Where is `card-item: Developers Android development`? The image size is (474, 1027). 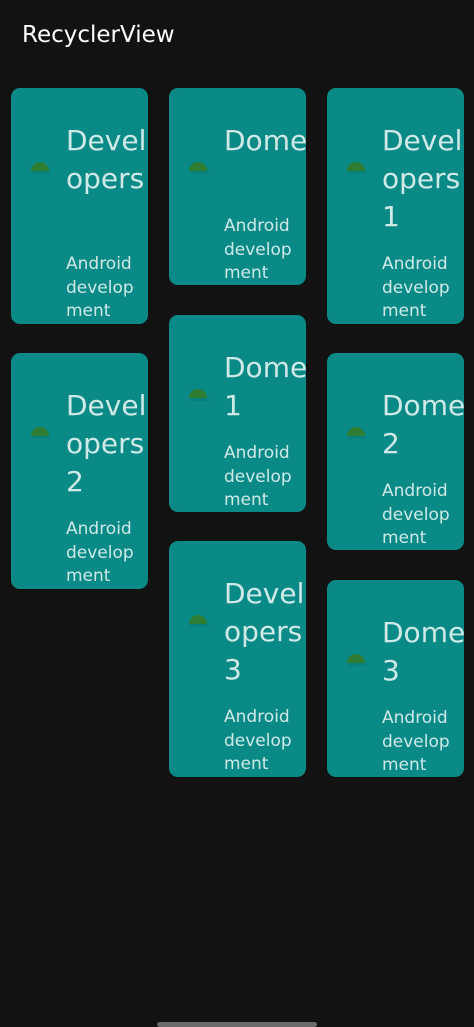
card-item: Developers Android development is located at coordinates (79, 206).